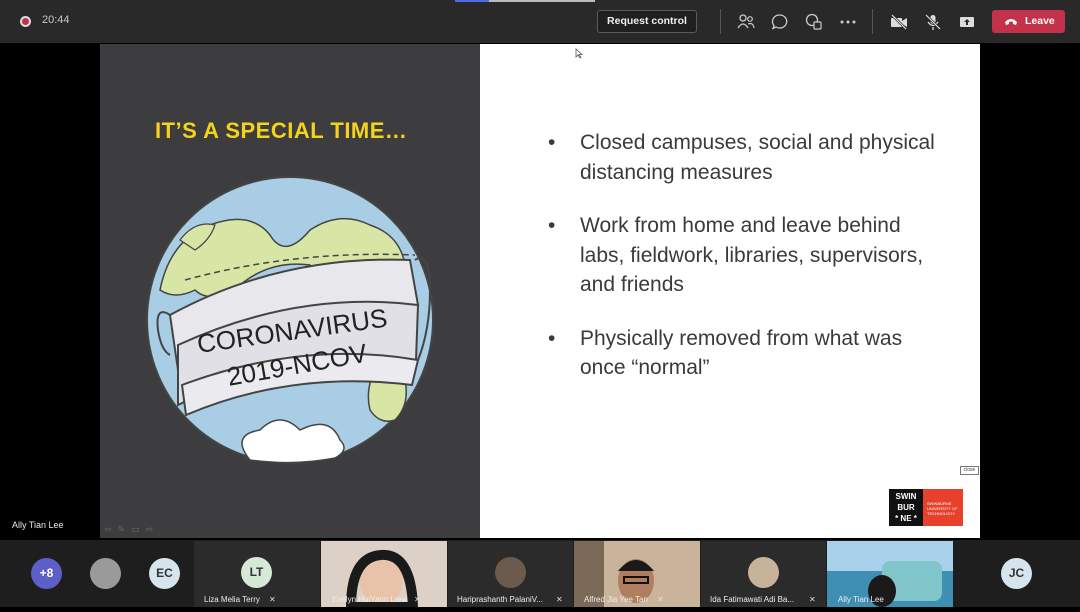 This screenshot has height=612, width=1080. I want to click on participant-name: Ally Tian Lee, so click(861, 599).